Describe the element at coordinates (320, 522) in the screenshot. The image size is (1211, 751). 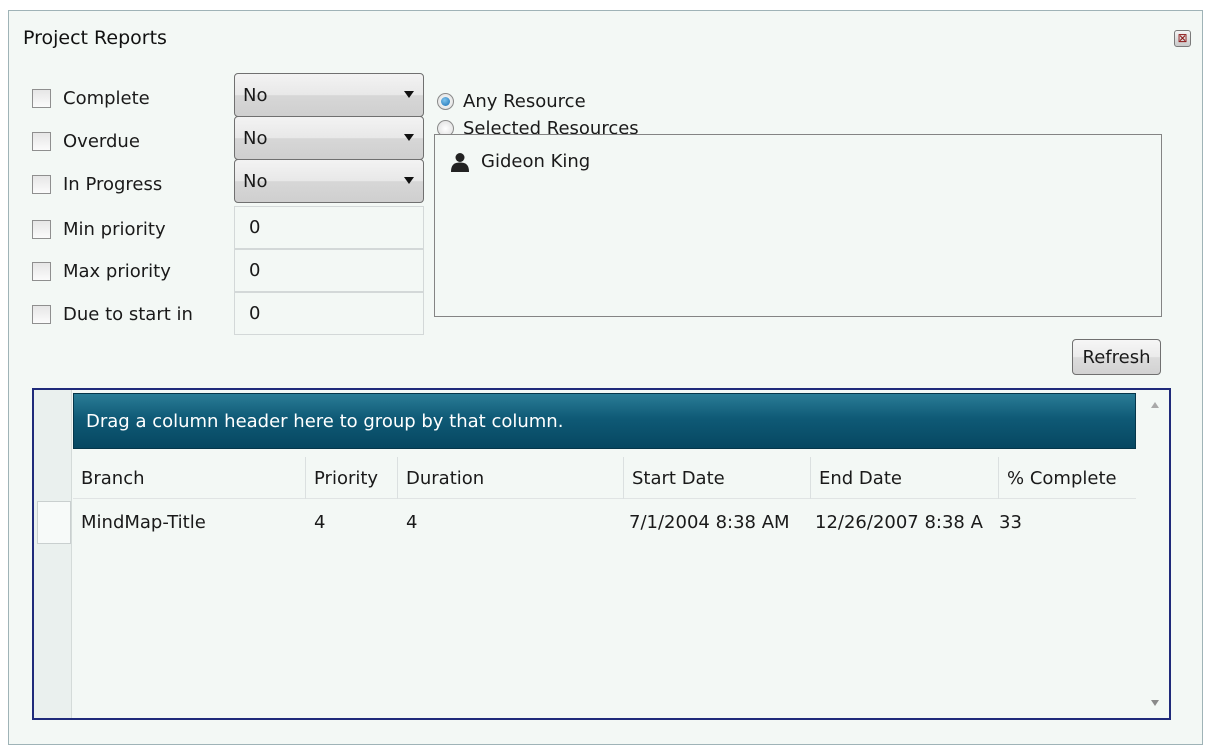
I see `cell-priority: 4` at that location.